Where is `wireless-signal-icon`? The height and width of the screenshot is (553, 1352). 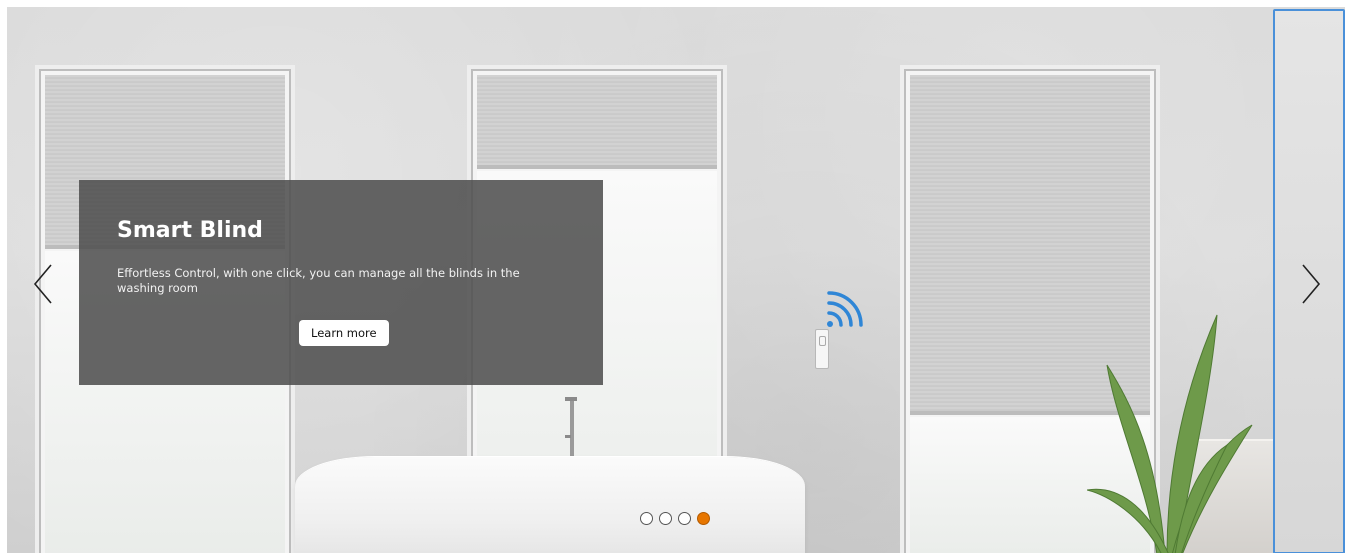 wireless-signal-icon is located at coordinates (845, 309).